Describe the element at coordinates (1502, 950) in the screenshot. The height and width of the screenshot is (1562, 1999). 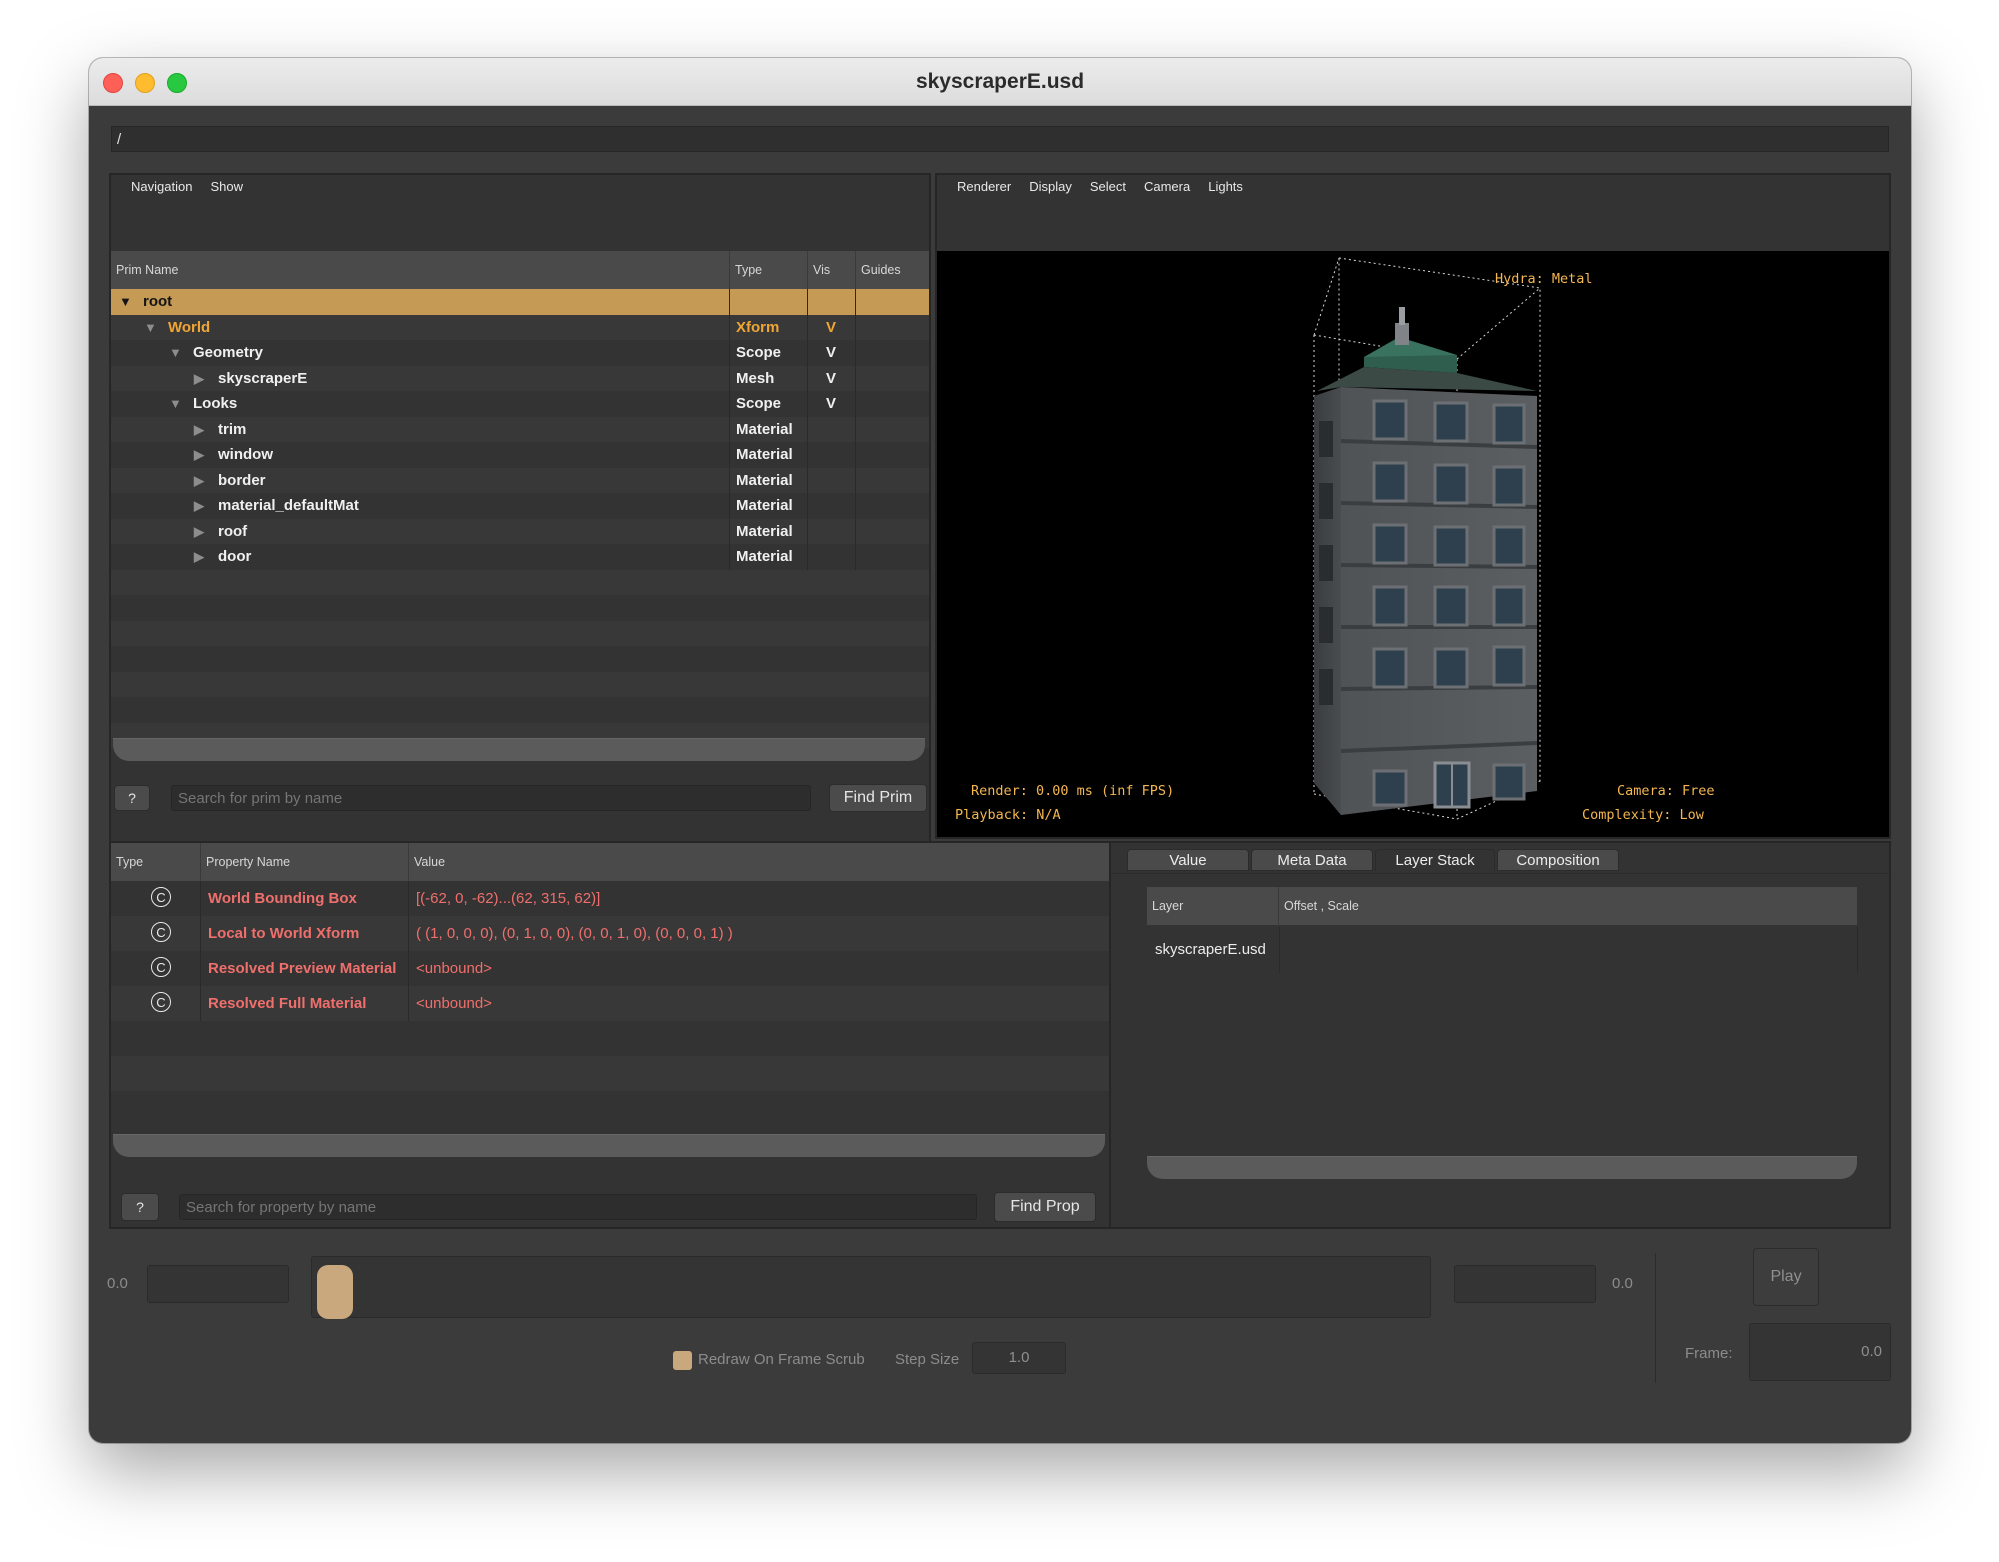
I see `layer-stack-row: skyscraperE.usd` at that location.